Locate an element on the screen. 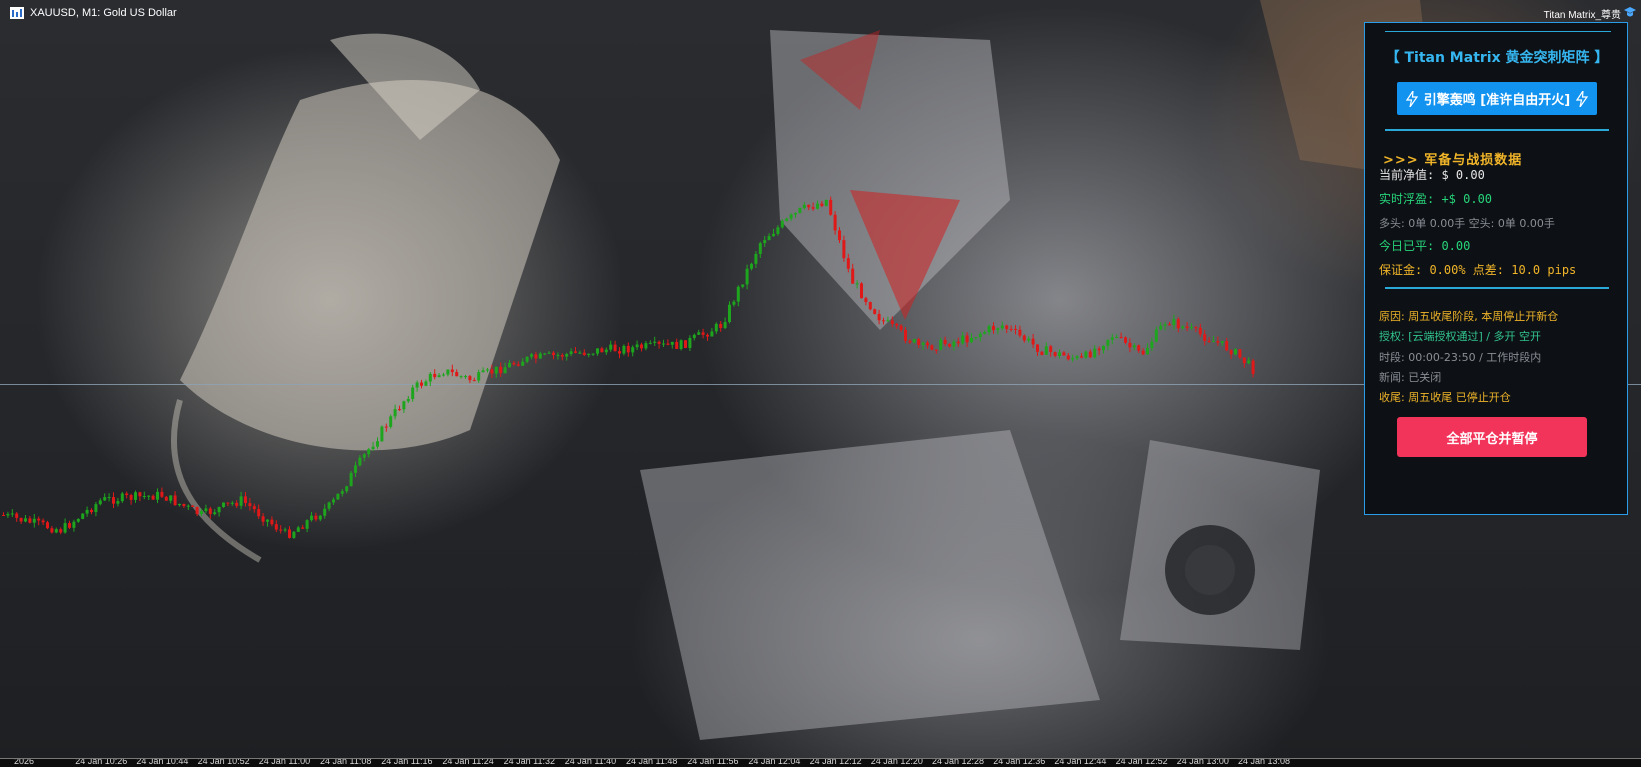 The width and height of the screenshot is (1641, 767). time-axis-label: 24 Jan 12:28 is located at coordinates (958, 762).